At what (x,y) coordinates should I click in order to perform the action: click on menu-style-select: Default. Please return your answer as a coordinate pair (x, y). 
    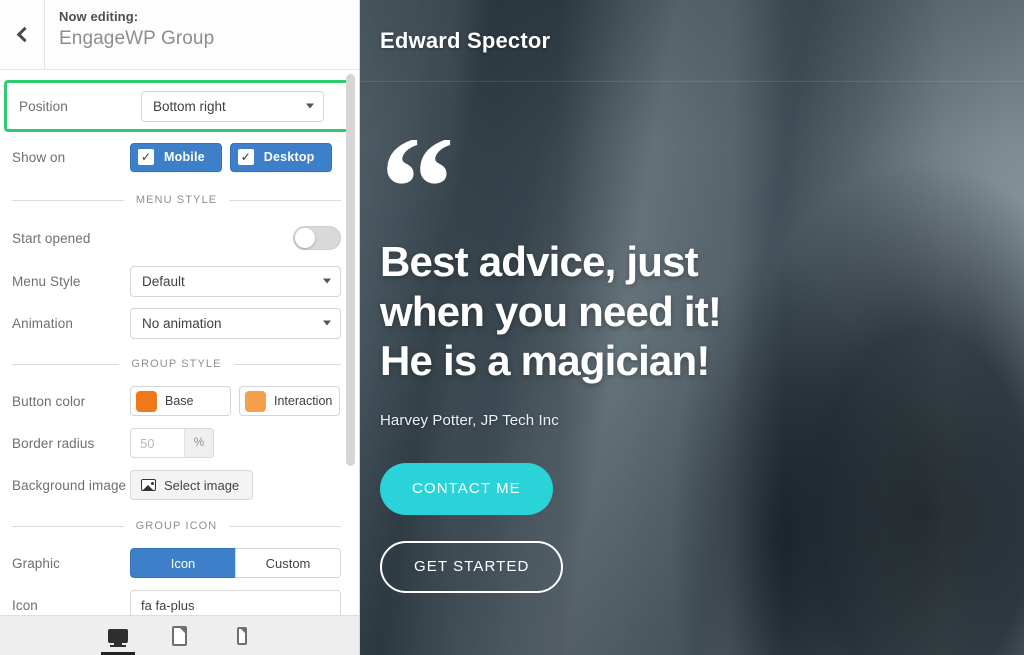
    Looking at the image, I should click on (235, 281).